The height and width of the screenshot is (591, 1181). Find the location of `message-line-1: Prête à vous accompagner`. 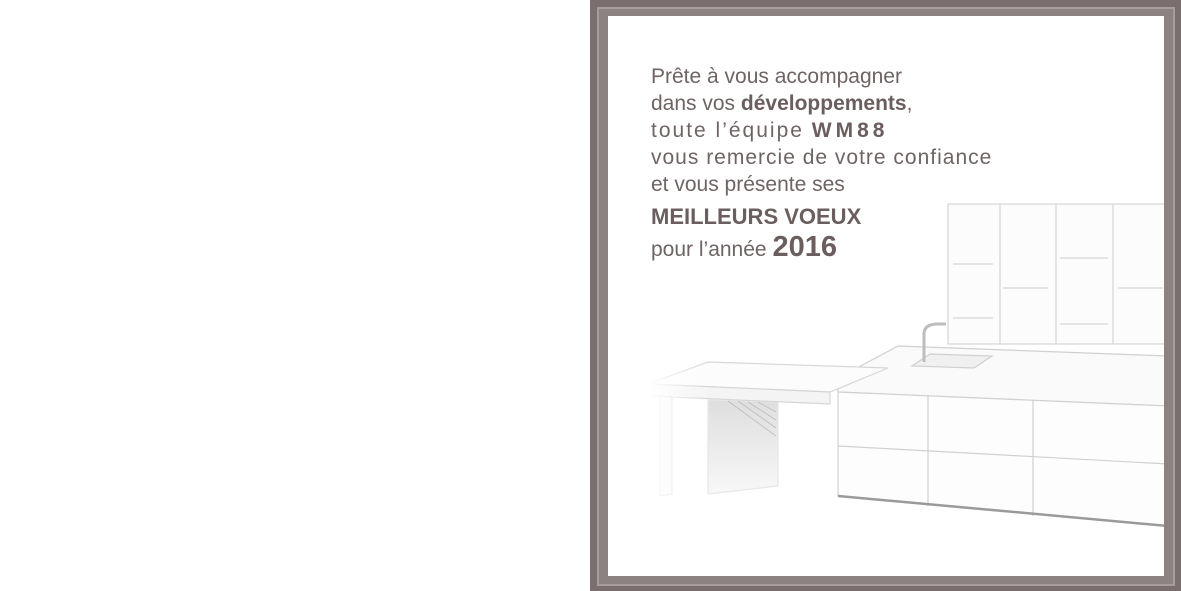

message-line-1: Prête à vous accompagner is located at coordinates (776, 76).